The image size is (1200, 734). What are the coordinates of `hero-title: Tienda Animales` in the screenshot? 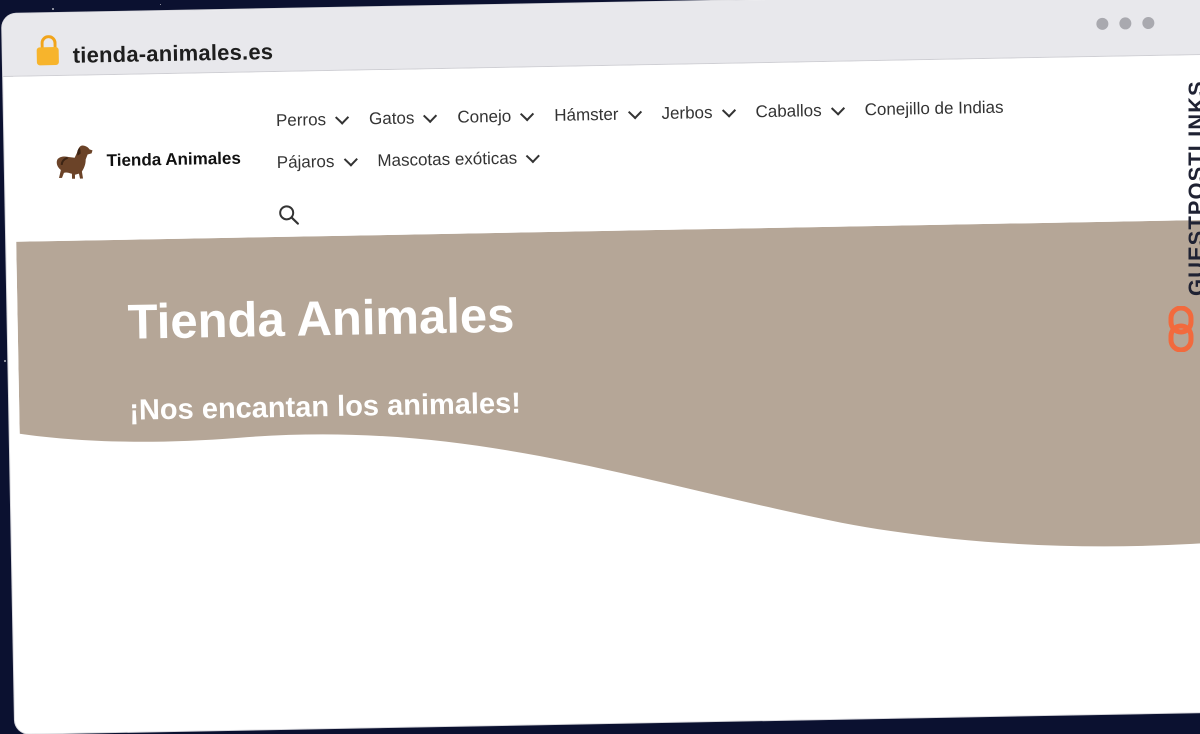 It's located at (321, 319).